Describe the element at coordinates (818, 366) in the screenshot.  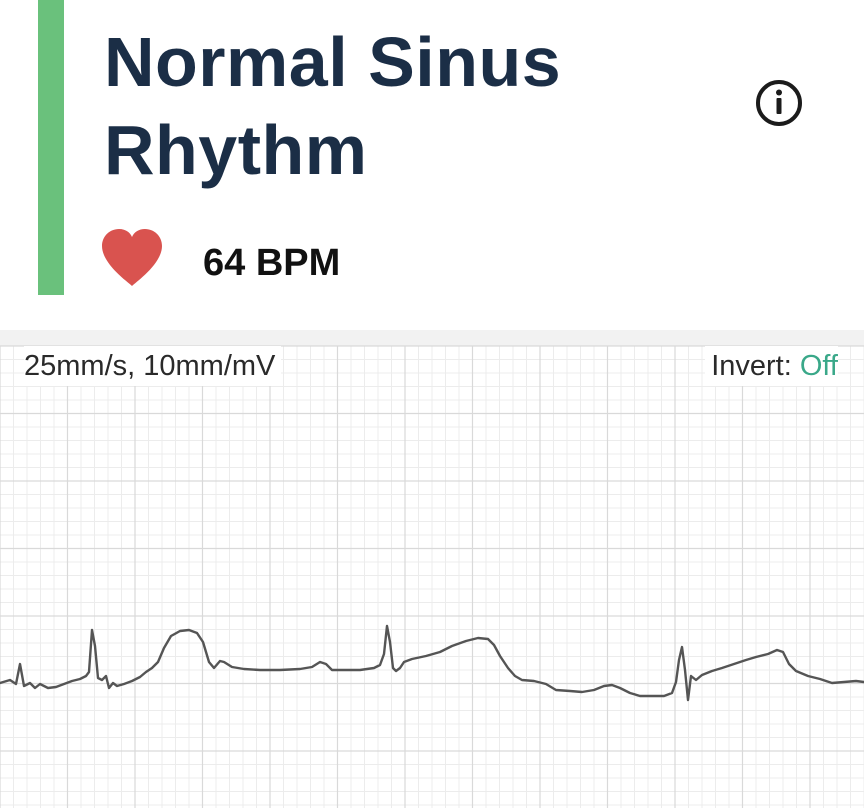
I see `invert-value: Off` at that location.